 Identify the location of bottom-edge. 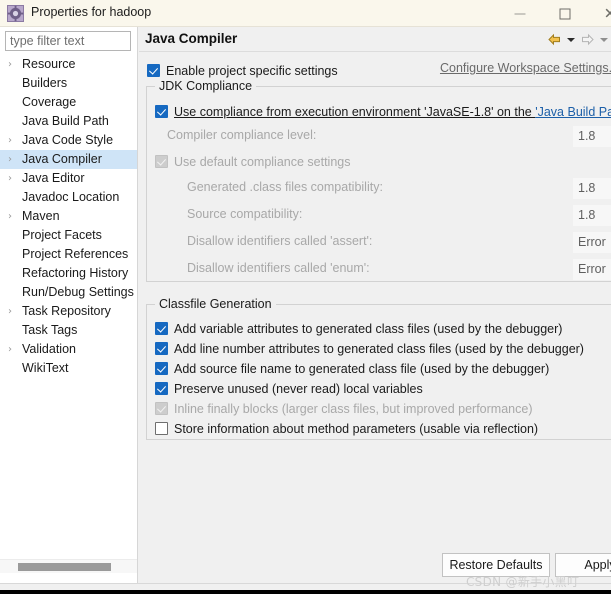
(305, 592).